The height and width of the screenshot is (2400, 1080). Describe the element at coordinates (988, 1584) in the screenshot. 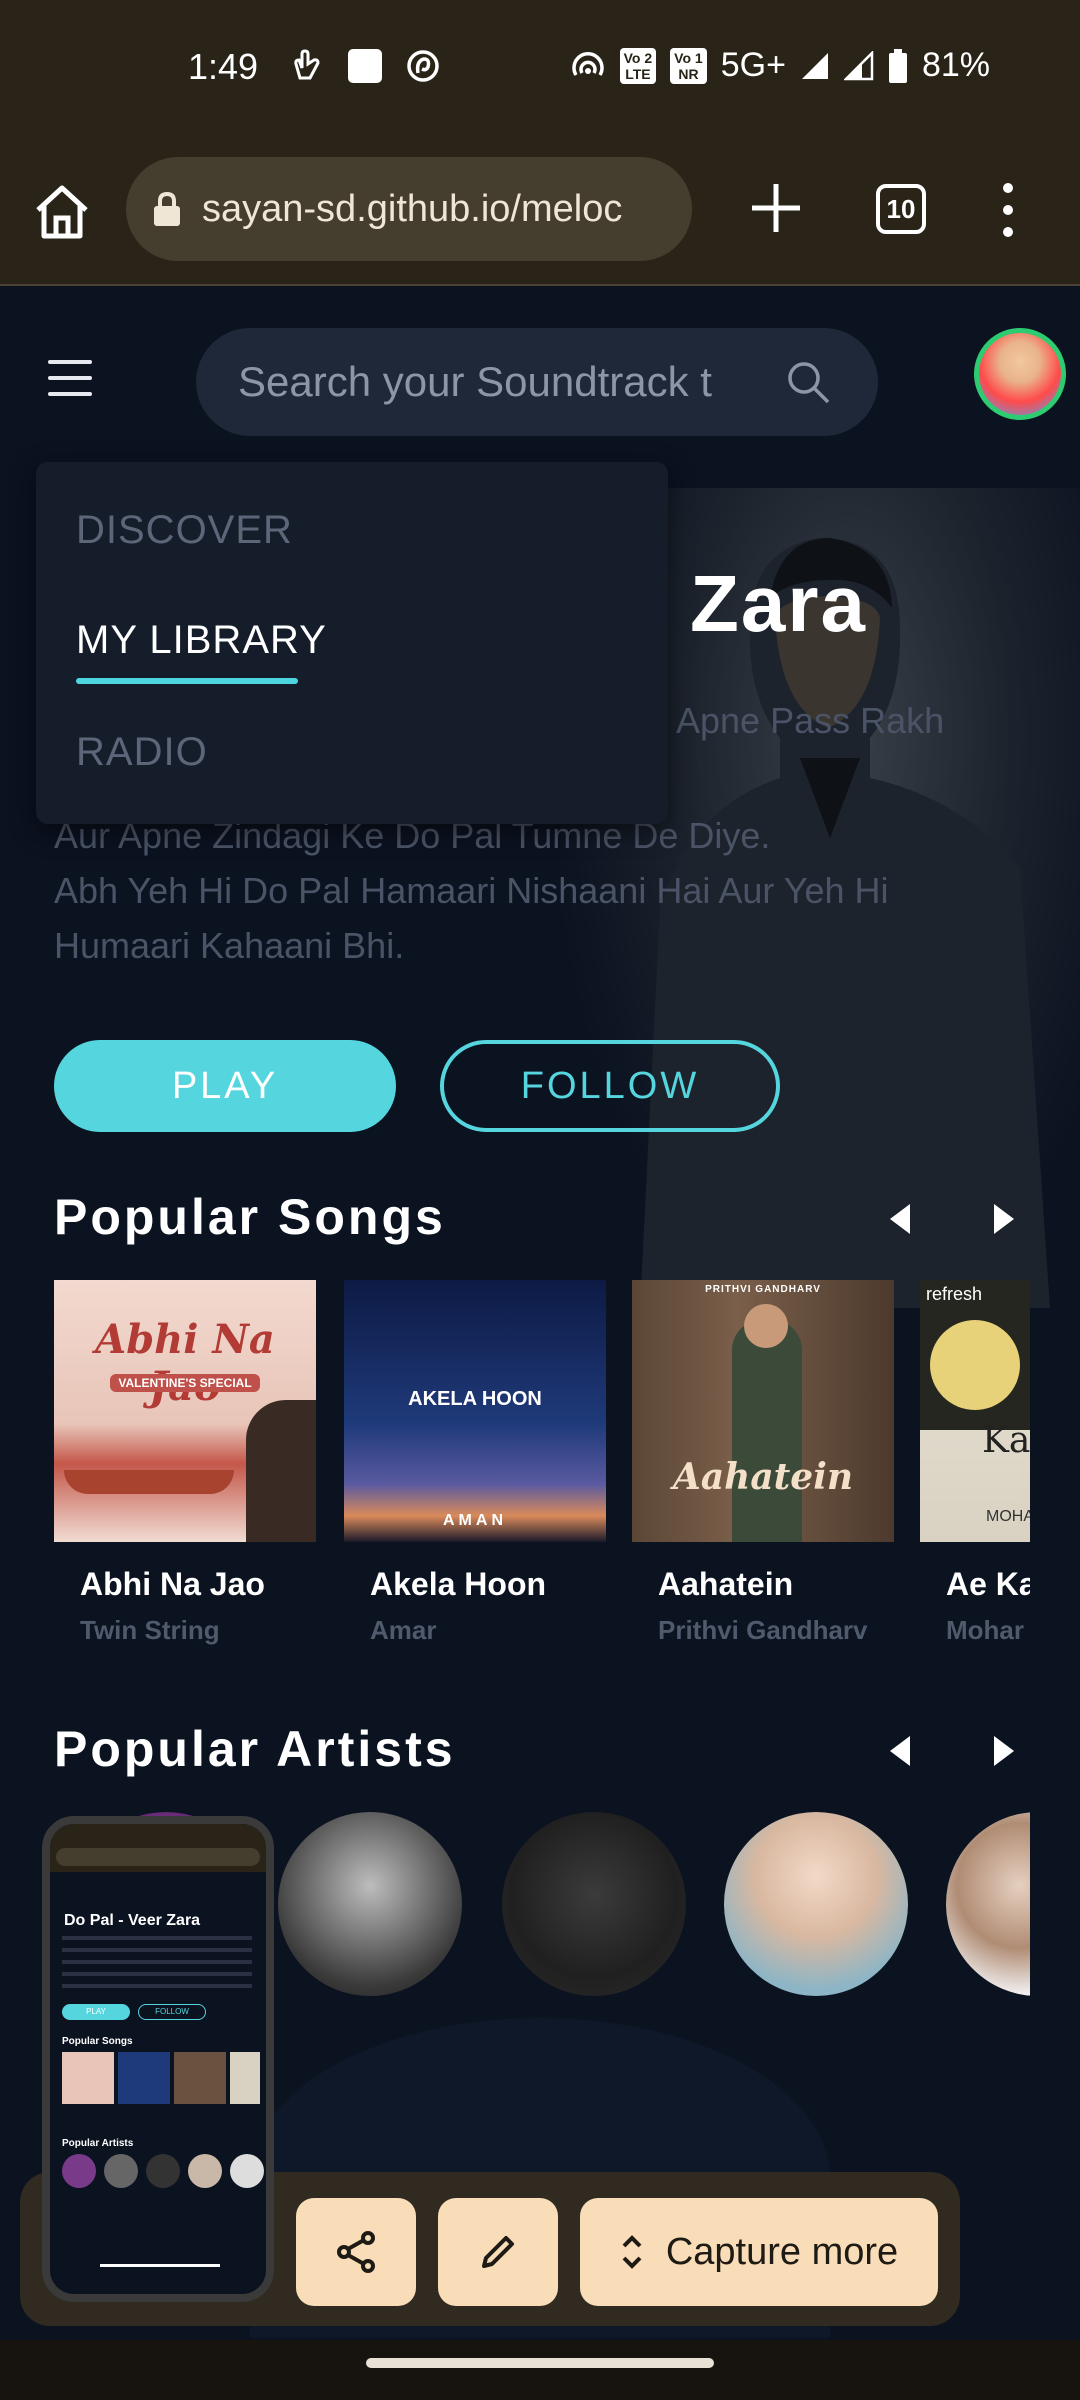

I see `song-title: Ae Ka` at that location.